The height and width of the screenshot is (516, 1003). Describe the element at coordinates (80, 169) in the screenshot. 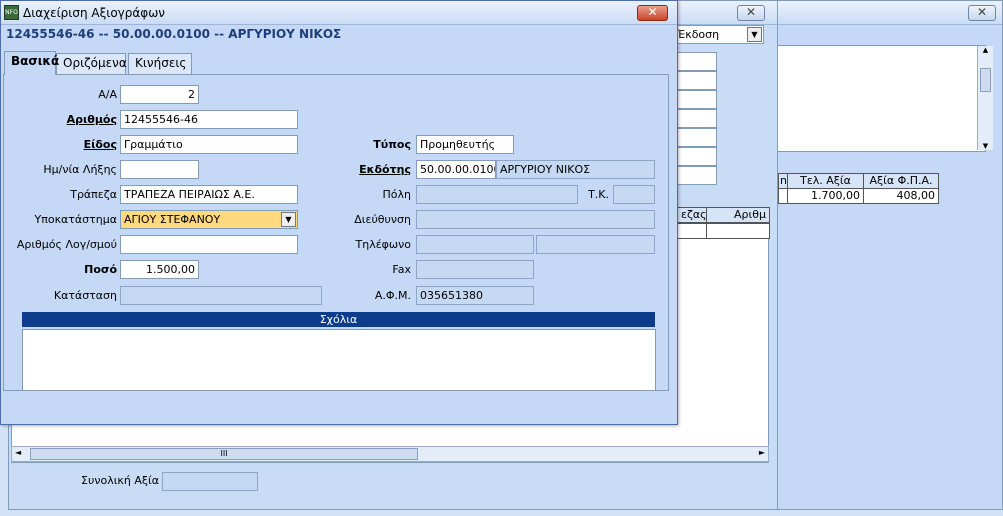

I see `due-date-label: Ημ/νία Λήξης` at that location.